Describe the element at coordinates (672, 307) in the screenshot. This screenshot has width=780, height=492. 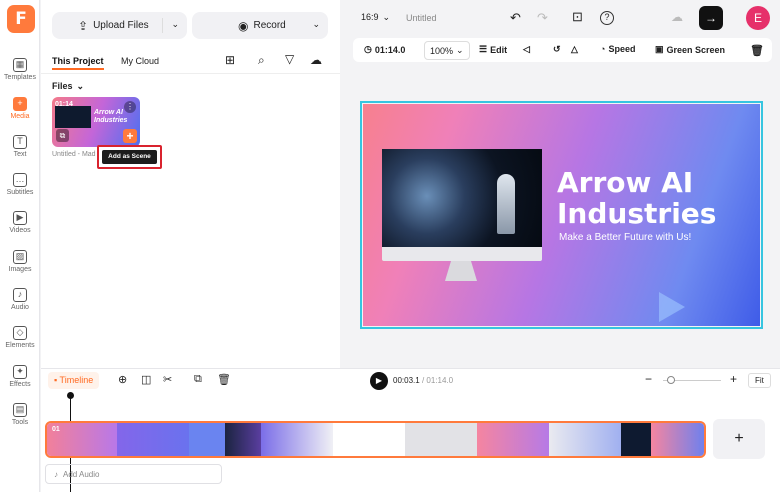
I see `play-shape-decoration` at that location.